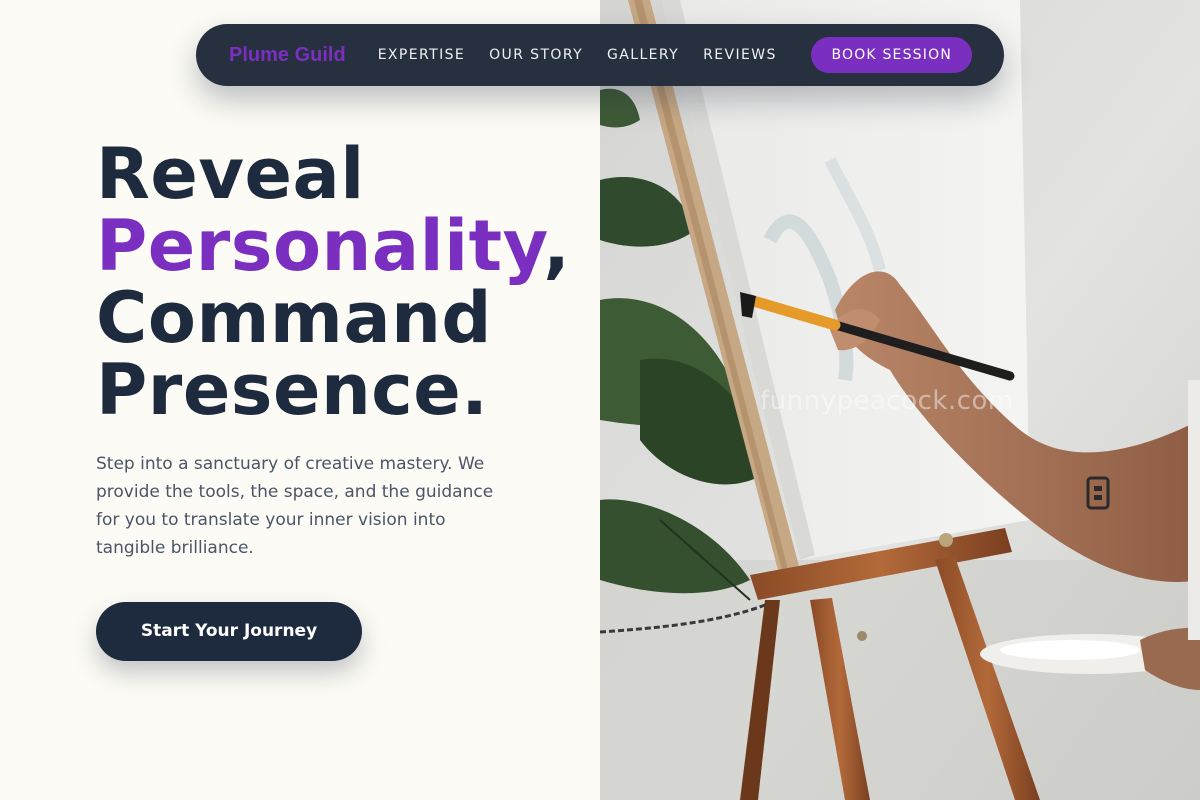 This screenshot has width=1200, height=800. Describe the element at coordinates (287, 55) in the screenshot. I see `brand-logo: Plume Guild` at that location.